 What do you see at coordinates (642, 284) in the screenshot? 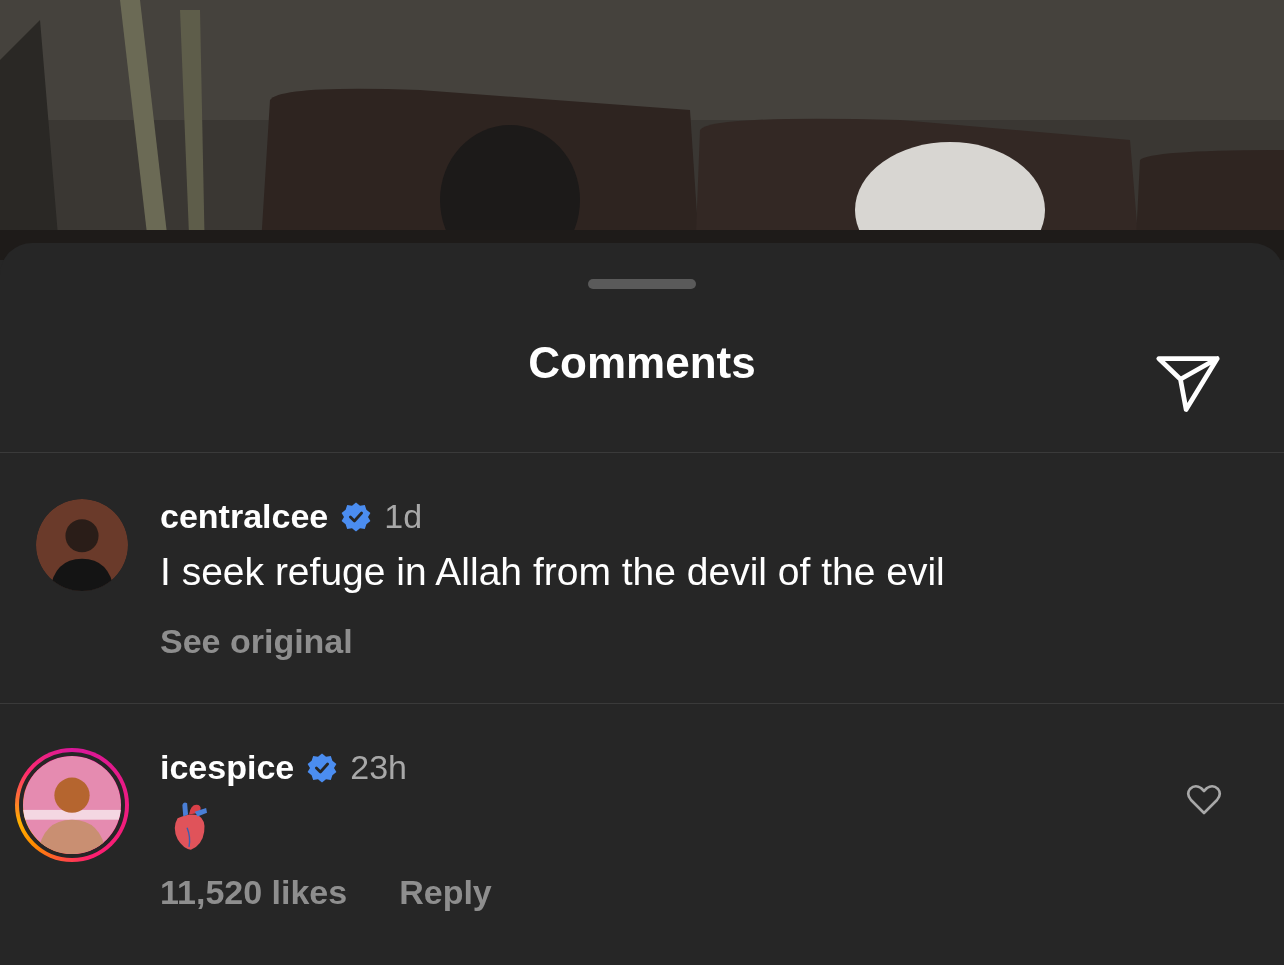
I see `drag-handle` at bounding box center [642, 284].